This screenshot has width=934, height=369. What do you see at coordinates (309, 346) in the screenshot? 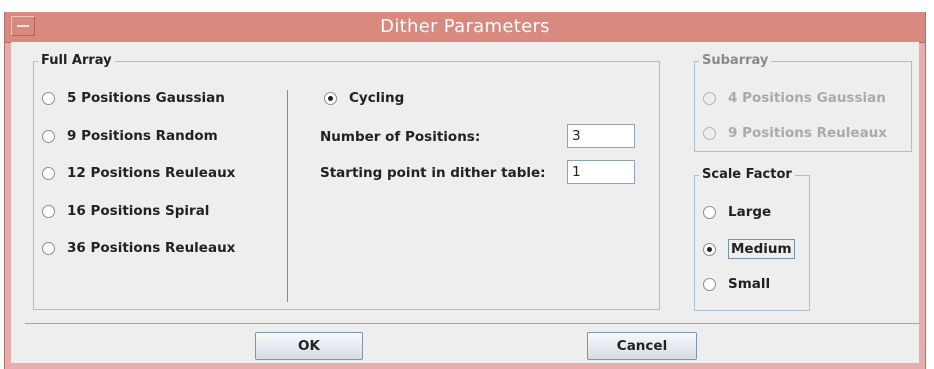
I see `ok-button: OK` at bounding box center [309, 346].